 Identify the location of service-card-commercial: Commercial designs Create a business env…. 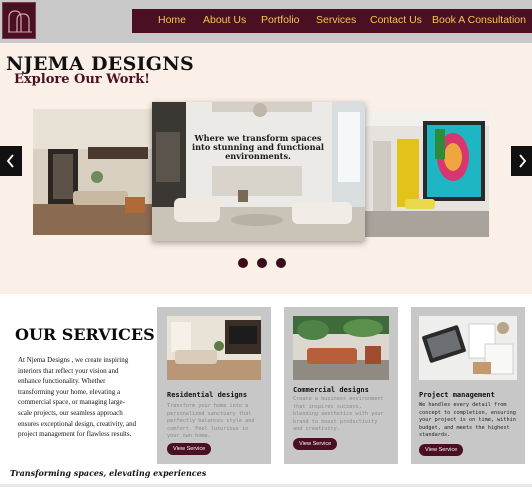
(341, 385).